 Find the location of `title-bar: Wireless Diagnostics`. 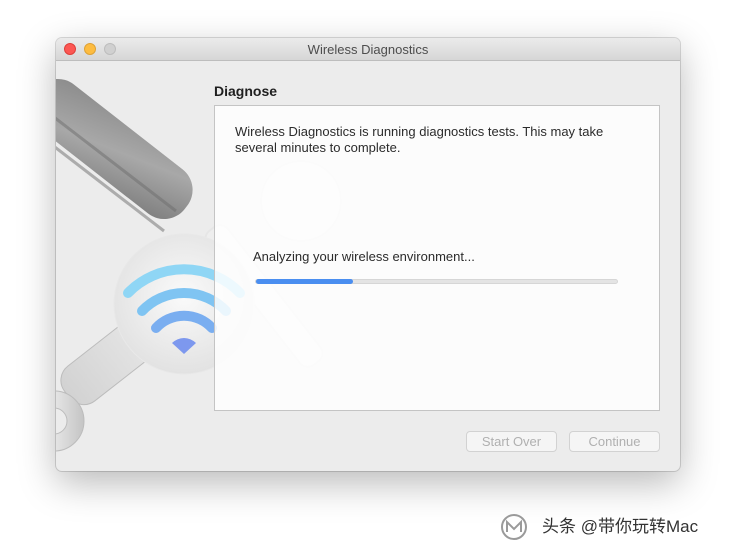

title-bar: Wireless Diagnostics is located at coordinates (368, 49).